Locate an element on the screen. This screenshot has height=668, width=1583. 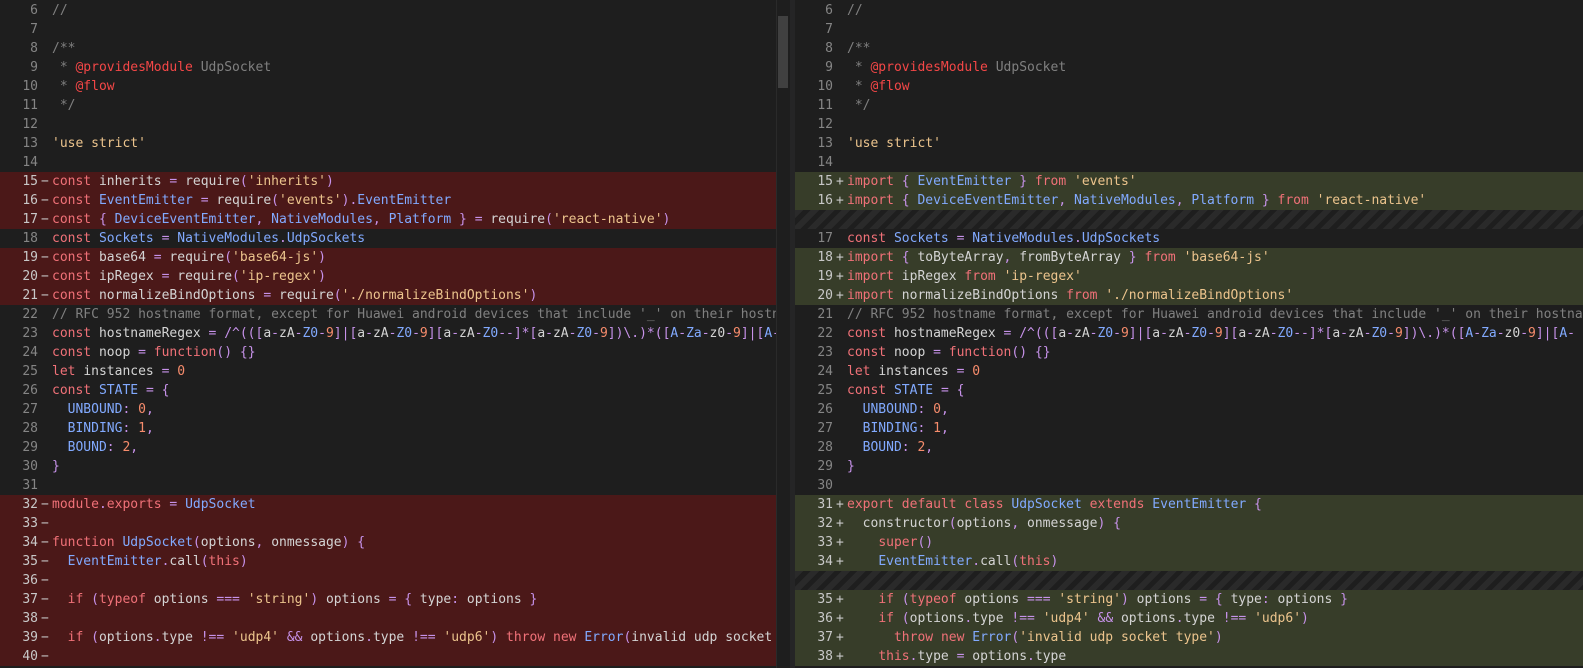
line-code: * @providesModule UdpSocket is located at coordinates (957, 67).